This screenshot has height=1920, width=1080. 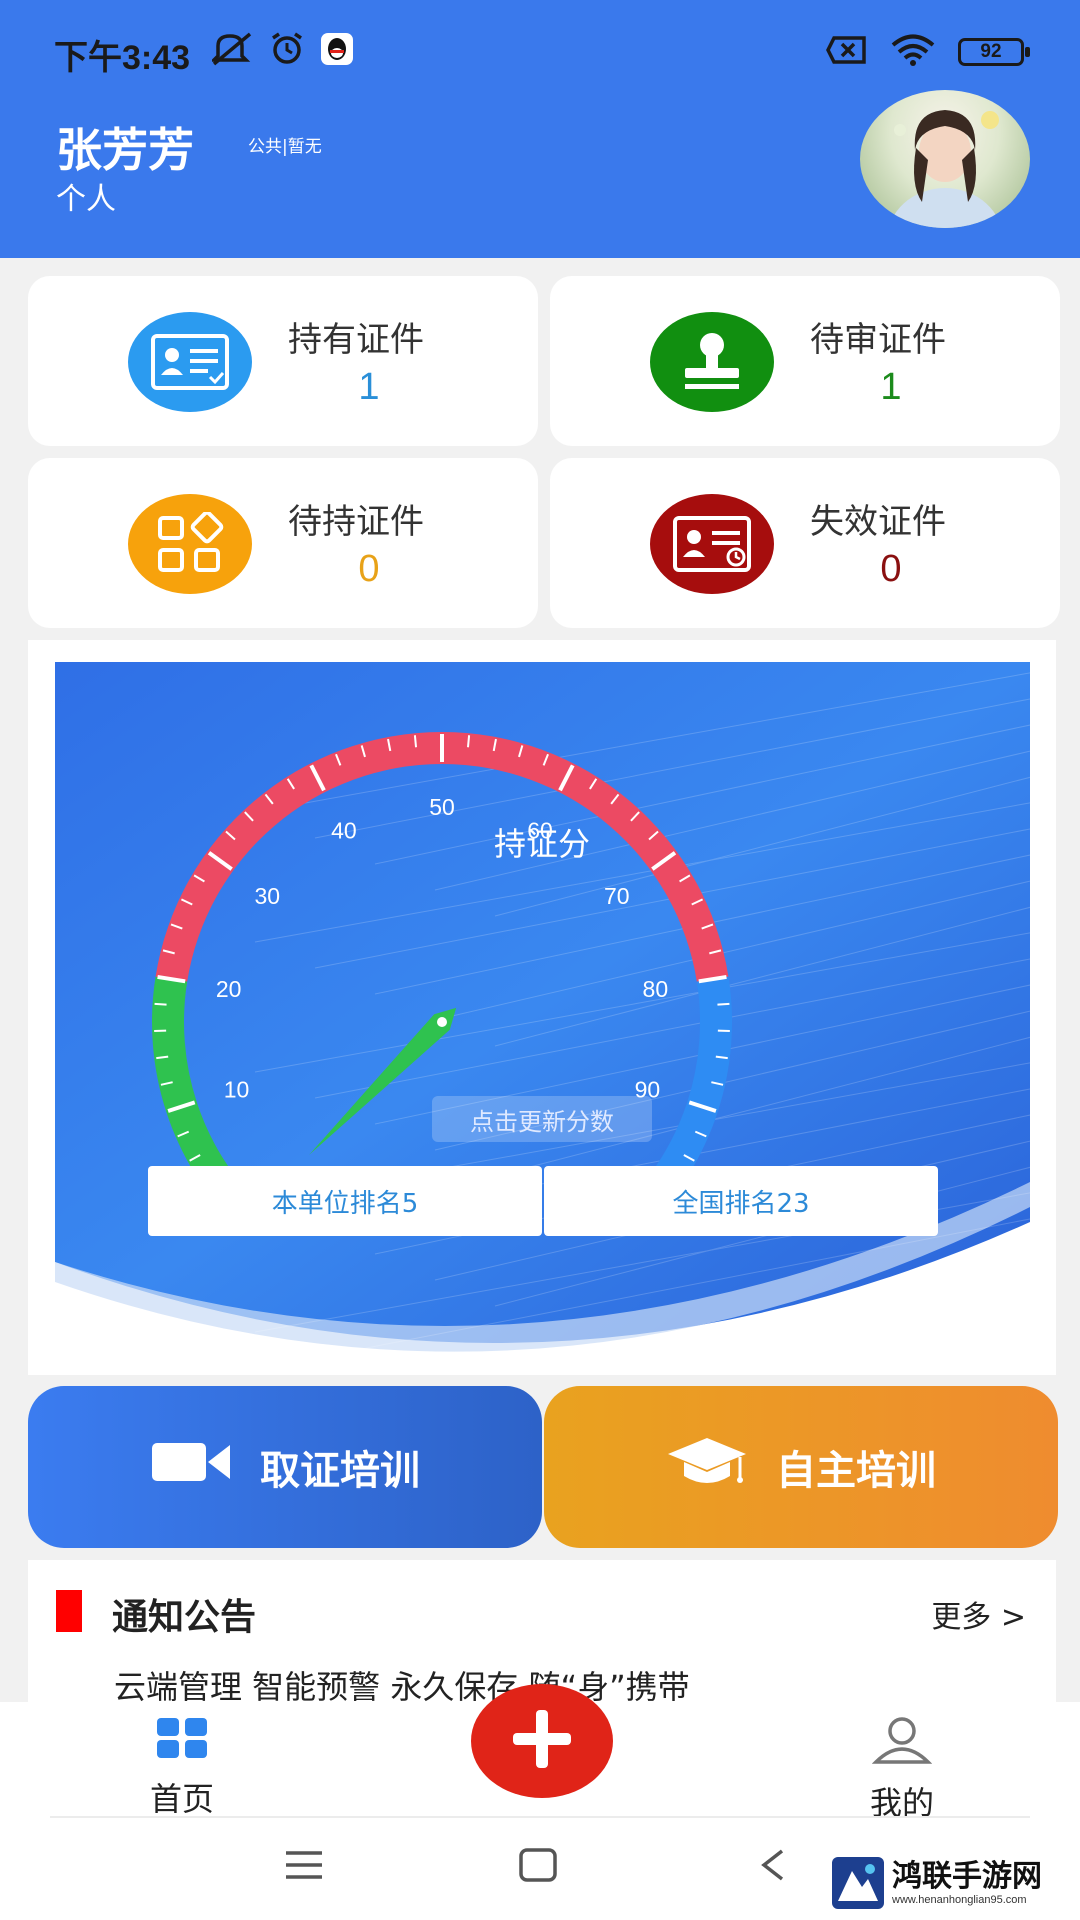 I want to click on card-label: 待审证件, so click(x=878, y=340).